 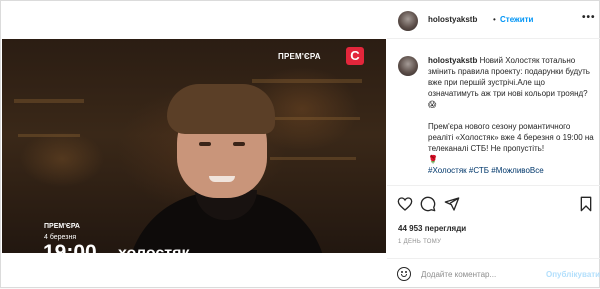 What do you see at coordinates (586, 204) in the screenshot?
I see `bookmark-icon` at bounding box center [586, 204].